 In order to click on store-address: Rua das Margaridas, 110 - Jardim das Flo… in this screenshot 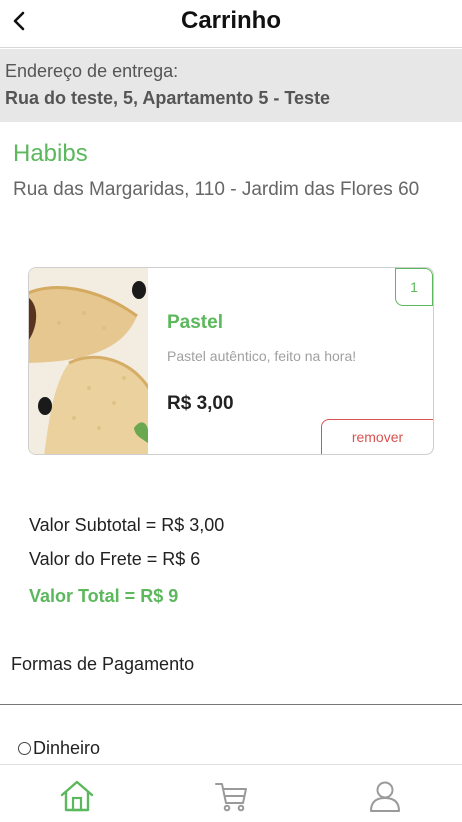, I will do `click(216, 189)`.